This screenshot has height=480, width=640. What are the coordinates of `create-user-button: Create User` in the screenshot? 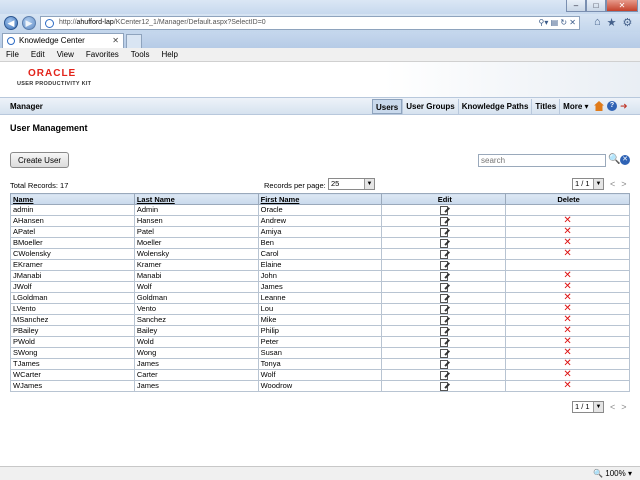 It's located at (39, 160).